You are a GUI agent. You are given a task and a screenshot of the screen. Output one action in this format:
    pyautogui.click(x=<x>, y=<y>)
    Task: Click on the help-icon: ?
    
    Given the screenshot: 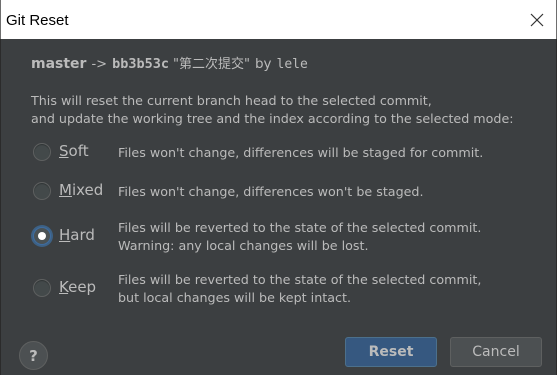 What is the action you would take?
    pyautogui.click(x=33, y=355)
    